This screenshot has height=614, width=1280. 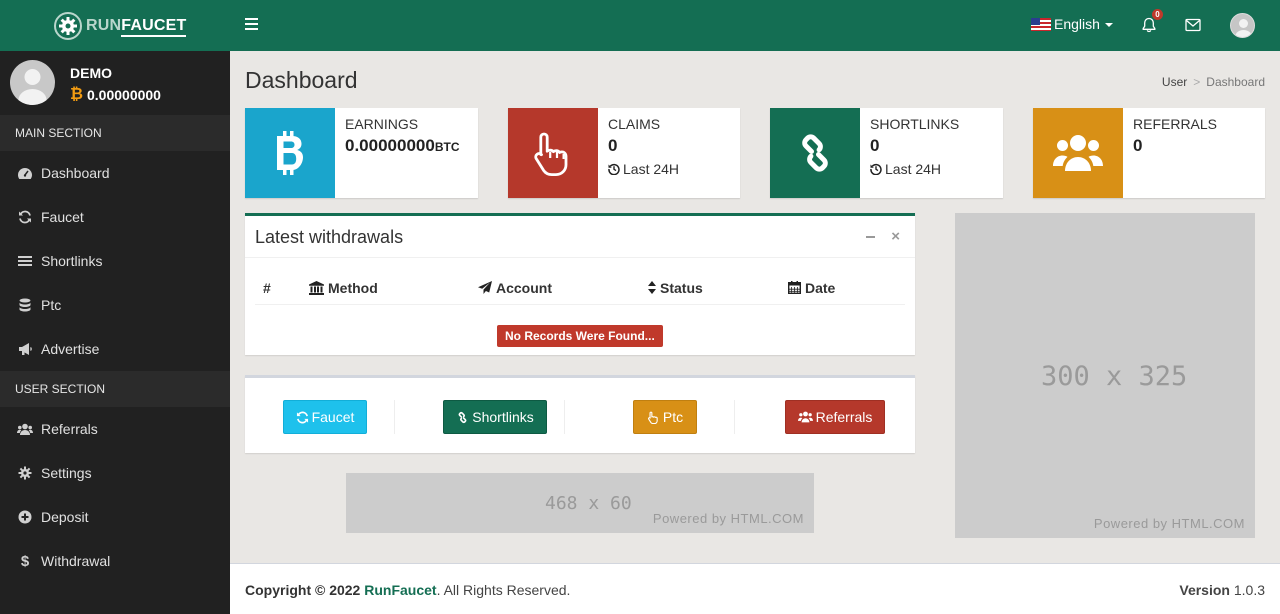 I want to click on earnings-amount: 0.00000000, so click(x=390, y=145).